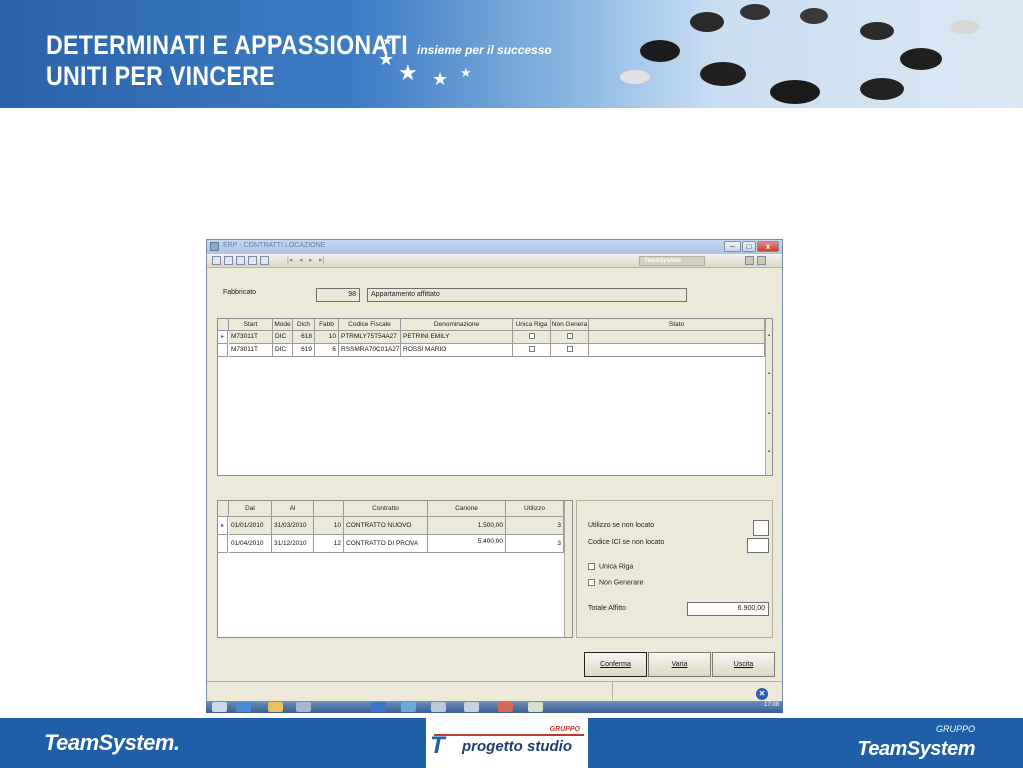 This screenshot has height=768, width=1023. I want to click on col-stato: Stato, so click(677, 325).